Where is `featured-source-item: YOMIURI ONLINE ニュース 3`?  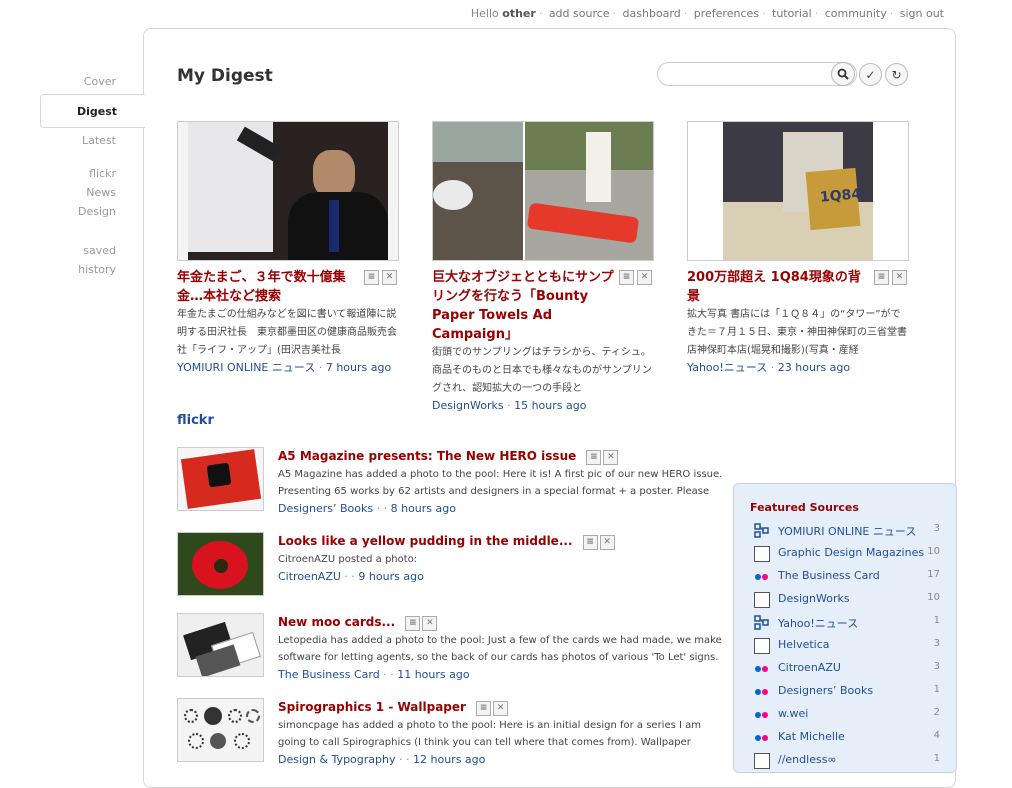 featured-source-item: YOMIURI ONLINE ニュース 3 is located at coordinates (849, 531).